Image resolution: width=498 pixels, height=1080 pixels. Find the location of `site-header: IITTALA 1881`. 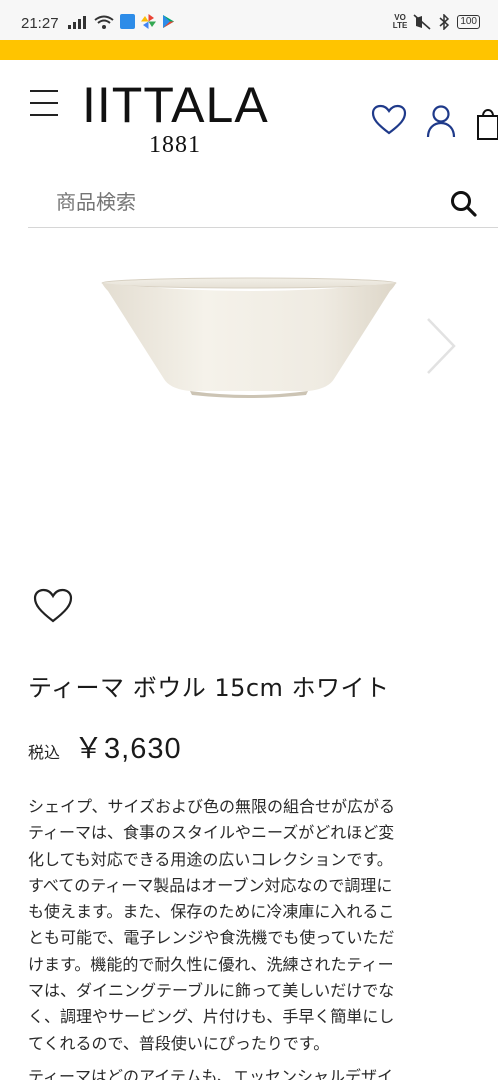

site-header: IITTALA 1881 is located at coordinates (249, 119).